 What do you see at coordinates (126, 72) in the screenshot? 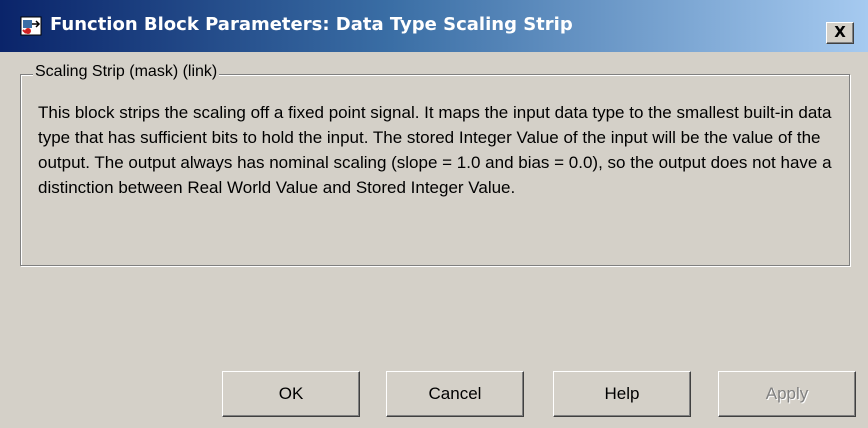
I see `group-legend: Scaling Strip (mask) (link)` at bounding box center [126, 72].